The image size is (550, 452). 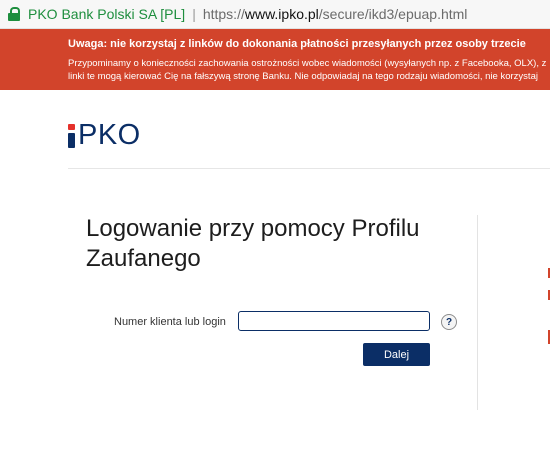 What do you see at coordinates (449, 322) in the screenshot?
I see `help-icon: ?` at bounding box center [449, 322].